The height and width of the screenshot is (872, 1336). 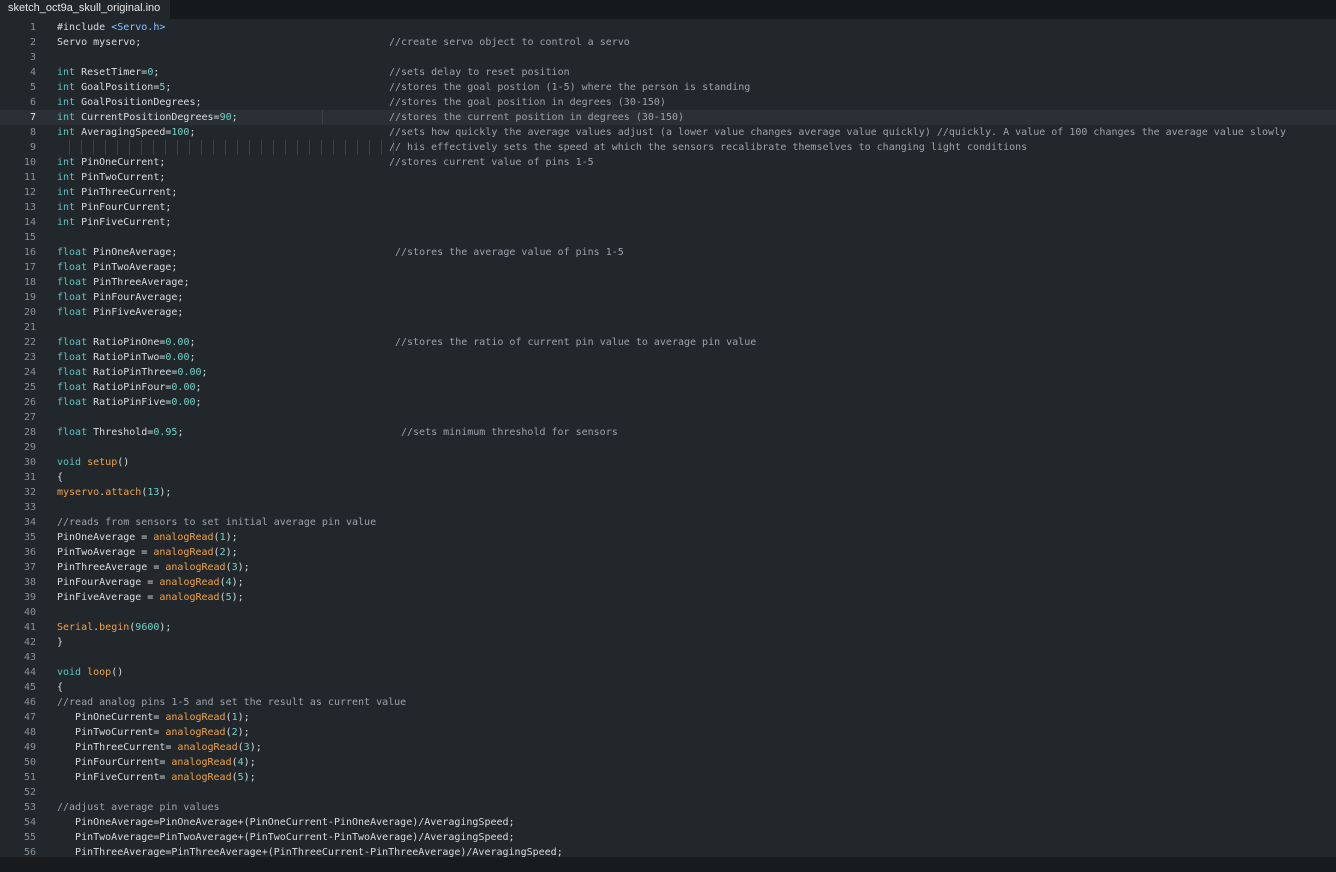 What do you see at coordinates (29, 522) in the screenshot?
I see `line-number: 34` at bounding box center [29, 522].